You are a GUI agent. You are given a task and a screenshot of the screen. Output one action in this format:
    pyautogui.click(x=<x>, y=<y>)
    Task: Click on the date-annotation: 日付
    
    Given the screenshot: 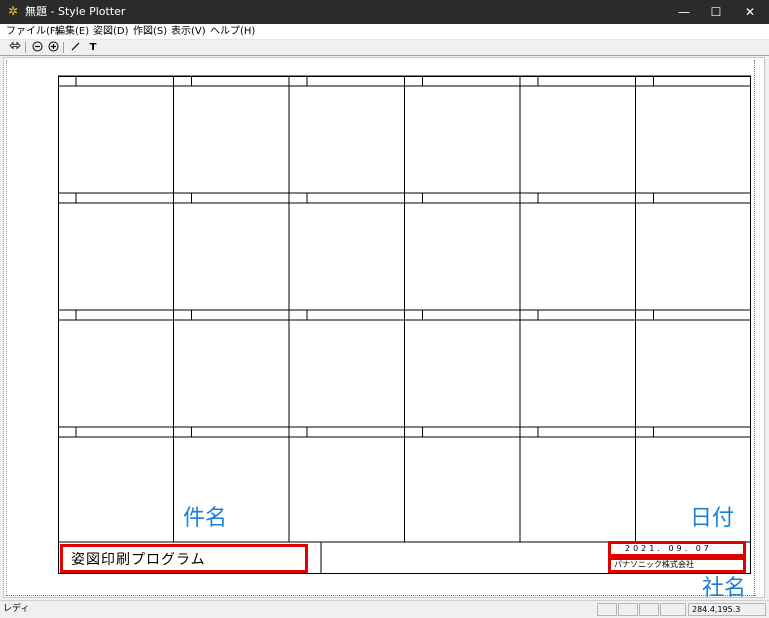 What is the action you would take?
    pyautogui.click(x=712, y=518)
    